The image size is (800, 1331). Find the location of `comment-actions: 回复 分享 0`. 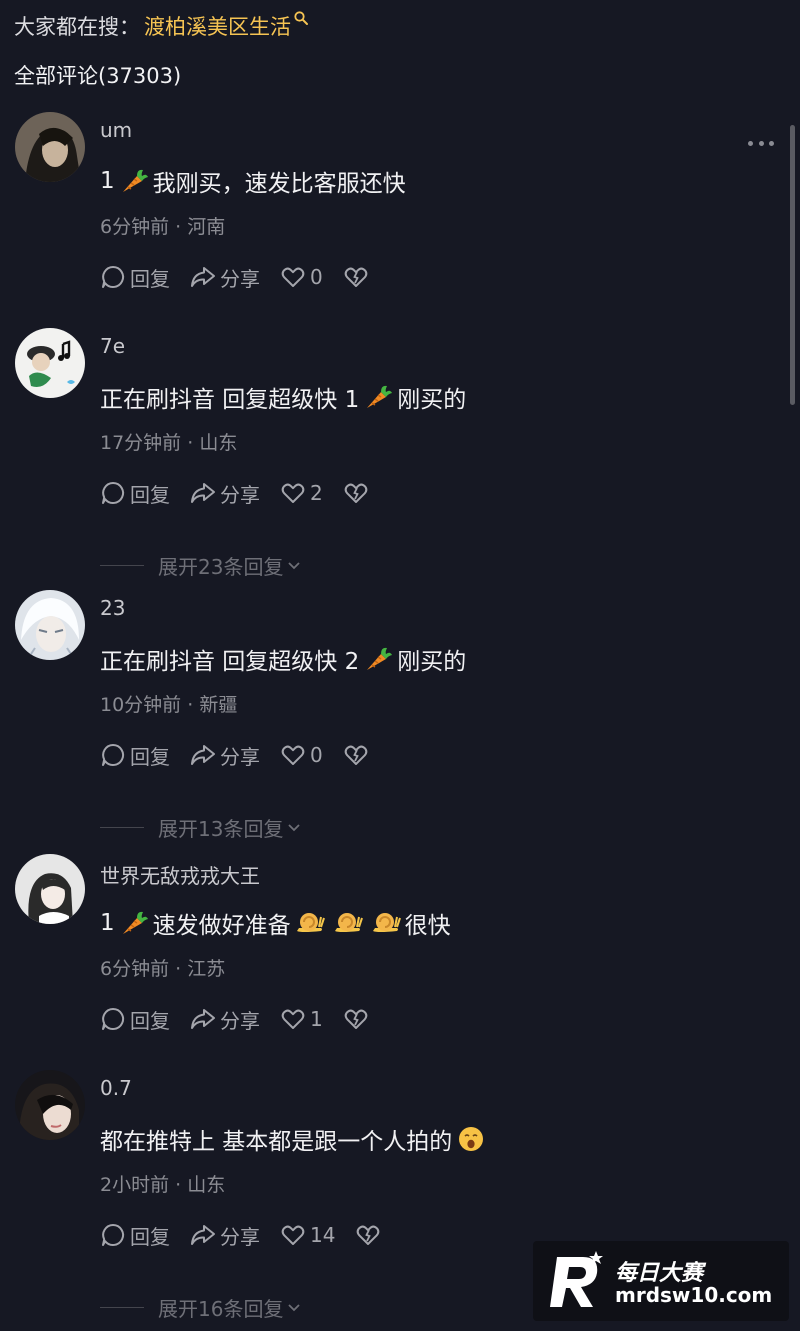

comment-actions: 回复 分享 0 is located at coordinates (236, 277).